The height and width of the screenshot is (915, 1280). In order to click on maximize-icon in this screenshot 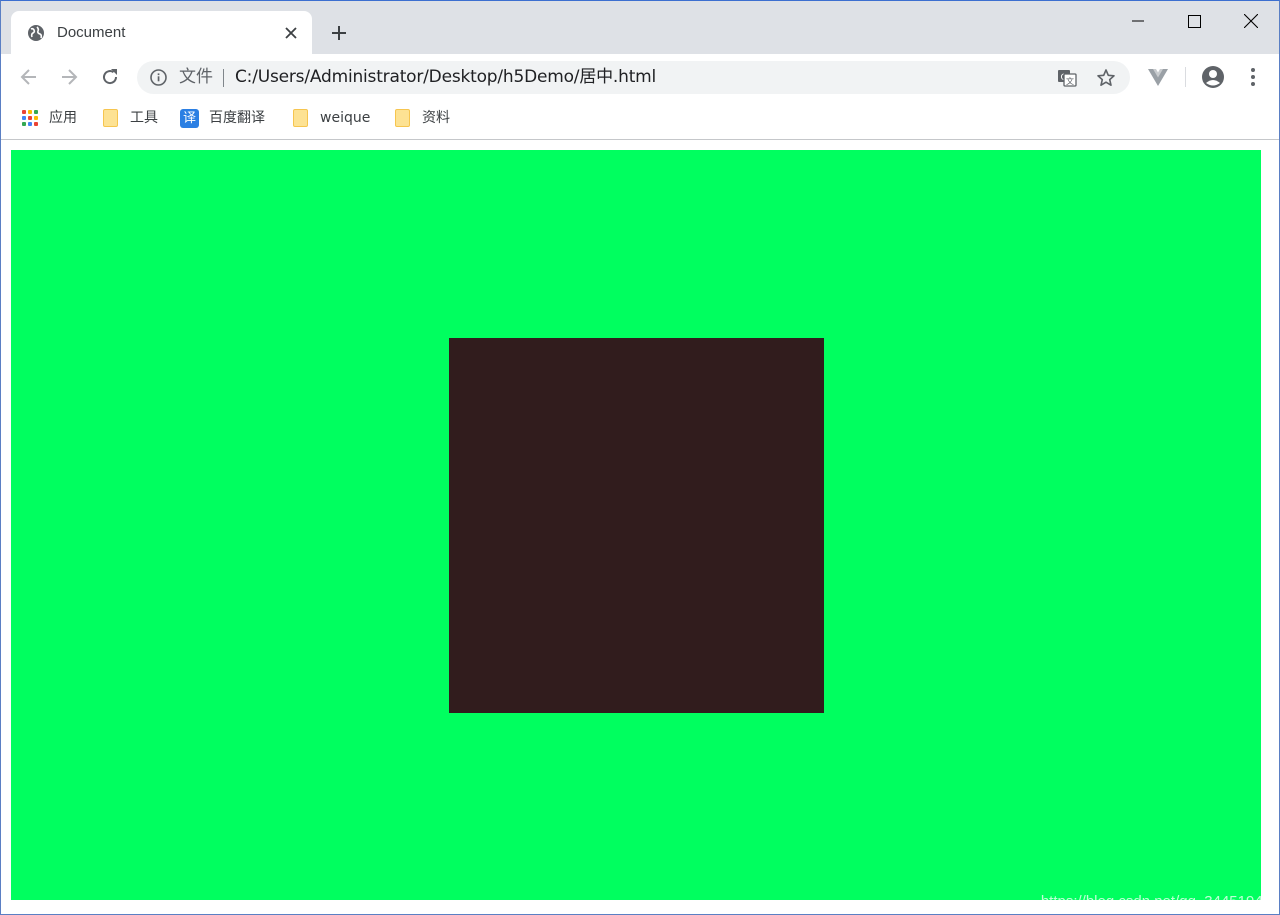, I will do `click(1194, 21)`.